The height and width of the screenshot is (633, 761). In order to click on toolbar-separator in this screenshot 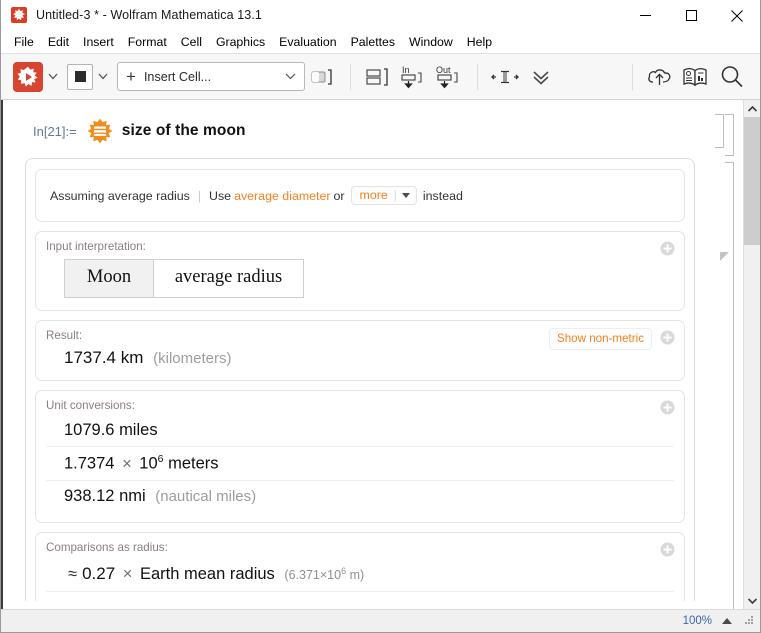, I will do `click(350, 76)`.